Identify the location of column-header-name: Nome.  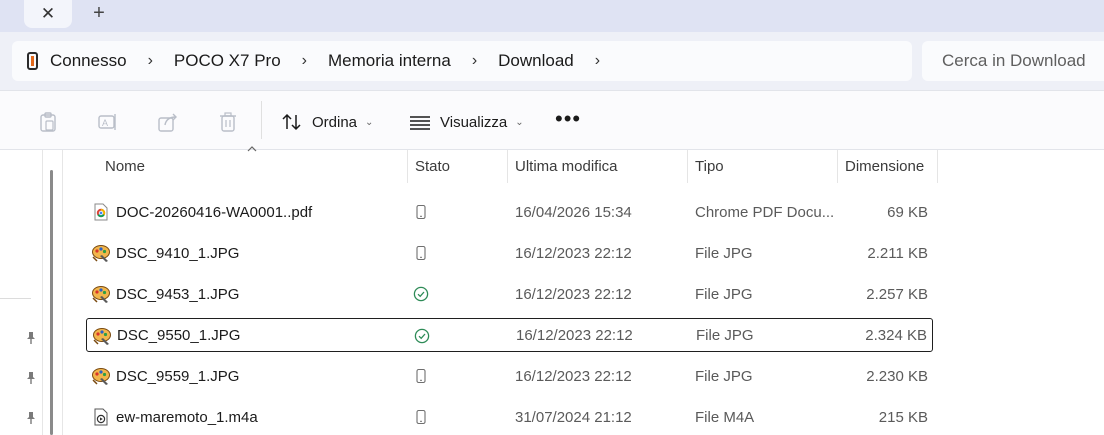
(125, 166).